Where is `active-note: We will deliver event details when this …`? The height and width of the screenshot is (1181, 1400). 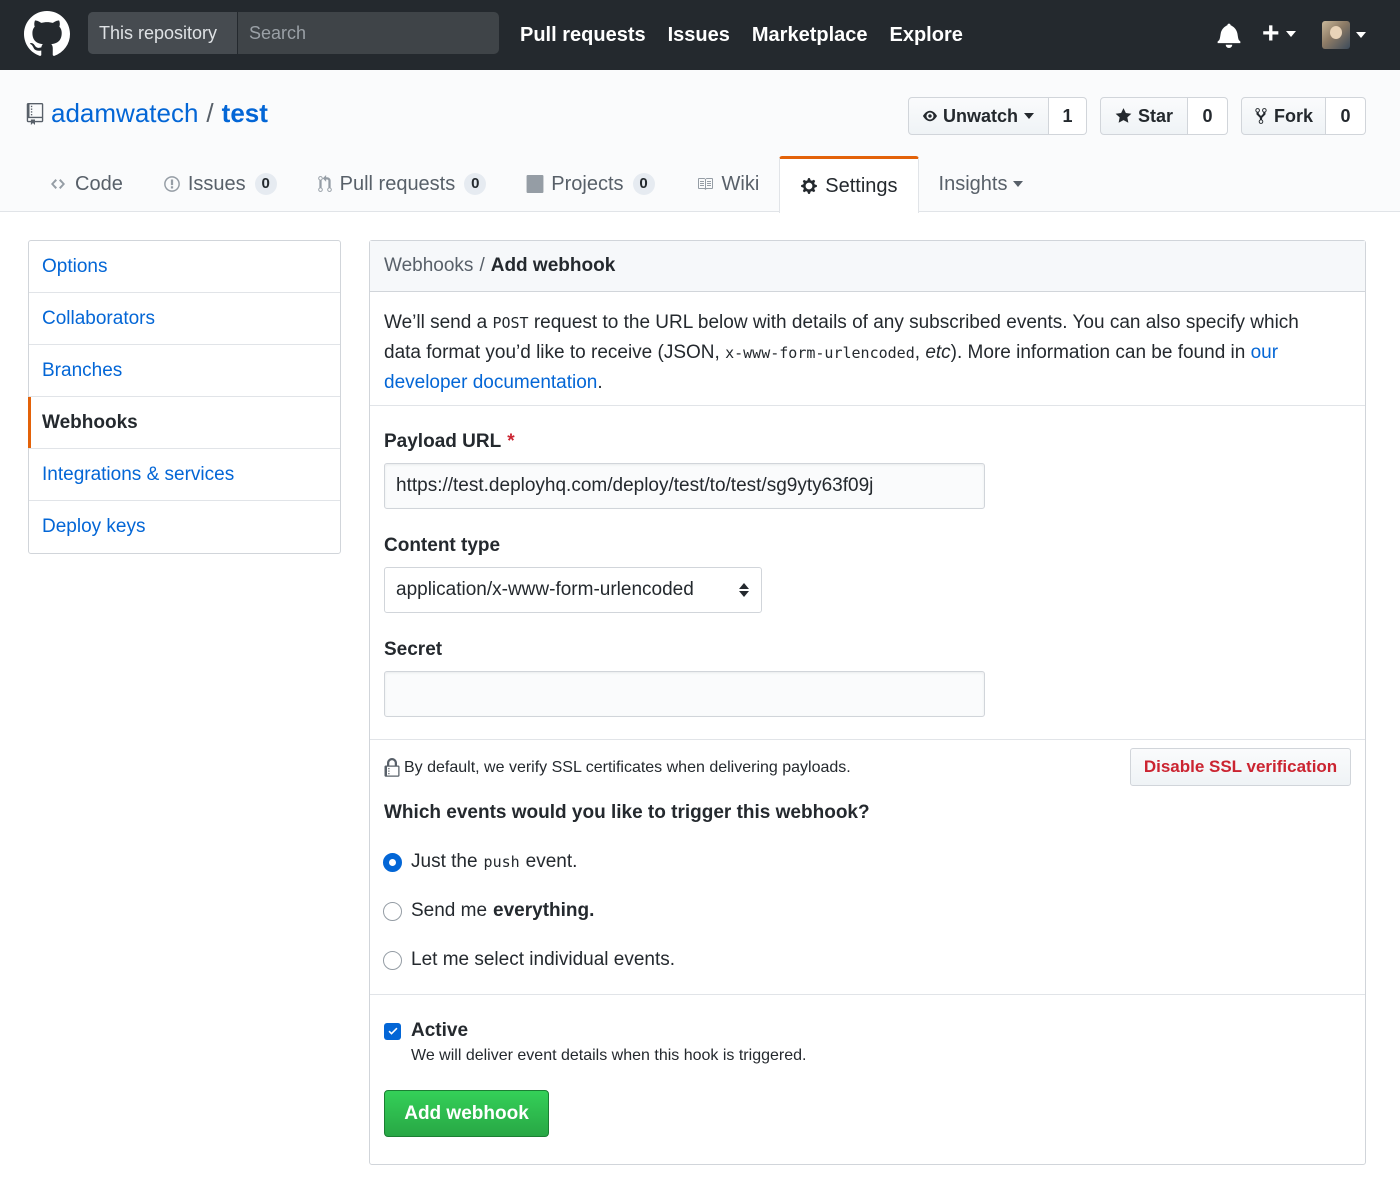 active-note: We will deliver event details when this … is located at coordinates (609, 1055).